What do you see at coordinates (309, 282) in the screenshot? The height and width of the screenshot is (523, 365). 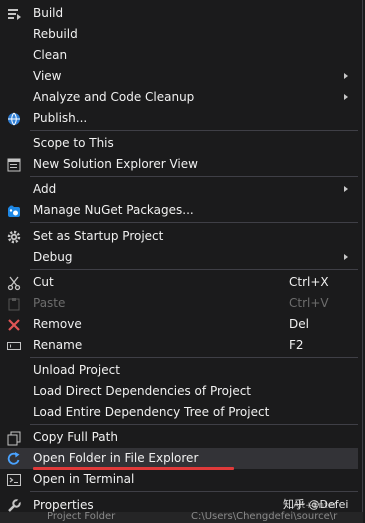 I see `cut-shortcut: Ctrl+X` at bounding box center [309, 282].